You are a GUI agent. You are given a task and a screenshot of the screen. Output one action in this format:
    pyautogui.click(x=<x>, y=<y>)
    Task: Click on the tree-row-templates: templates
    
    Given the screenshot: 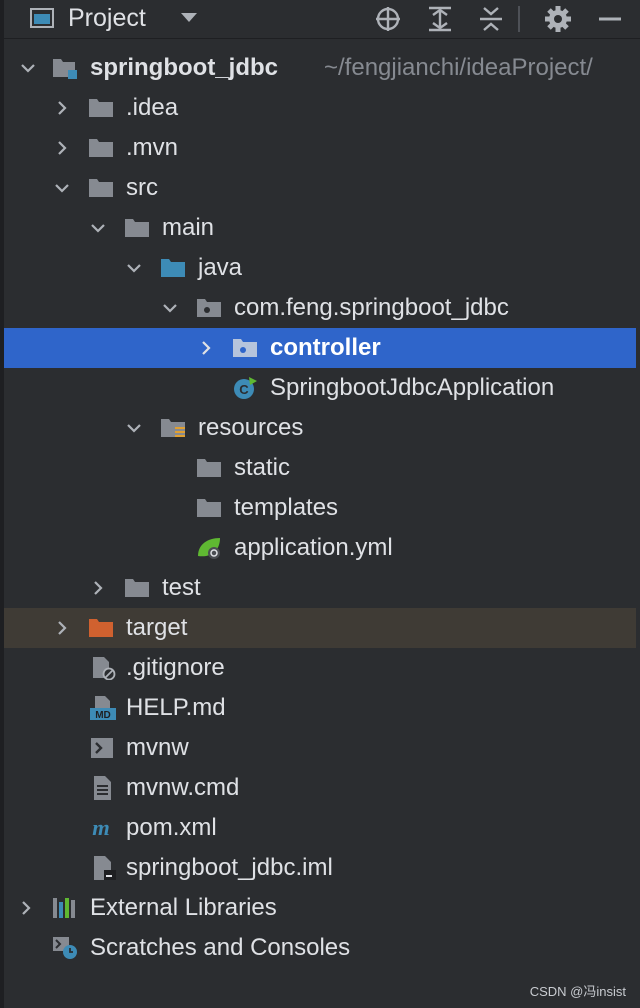 What is the action you would take?
    pyautogui.click(x=320, y=508)
    